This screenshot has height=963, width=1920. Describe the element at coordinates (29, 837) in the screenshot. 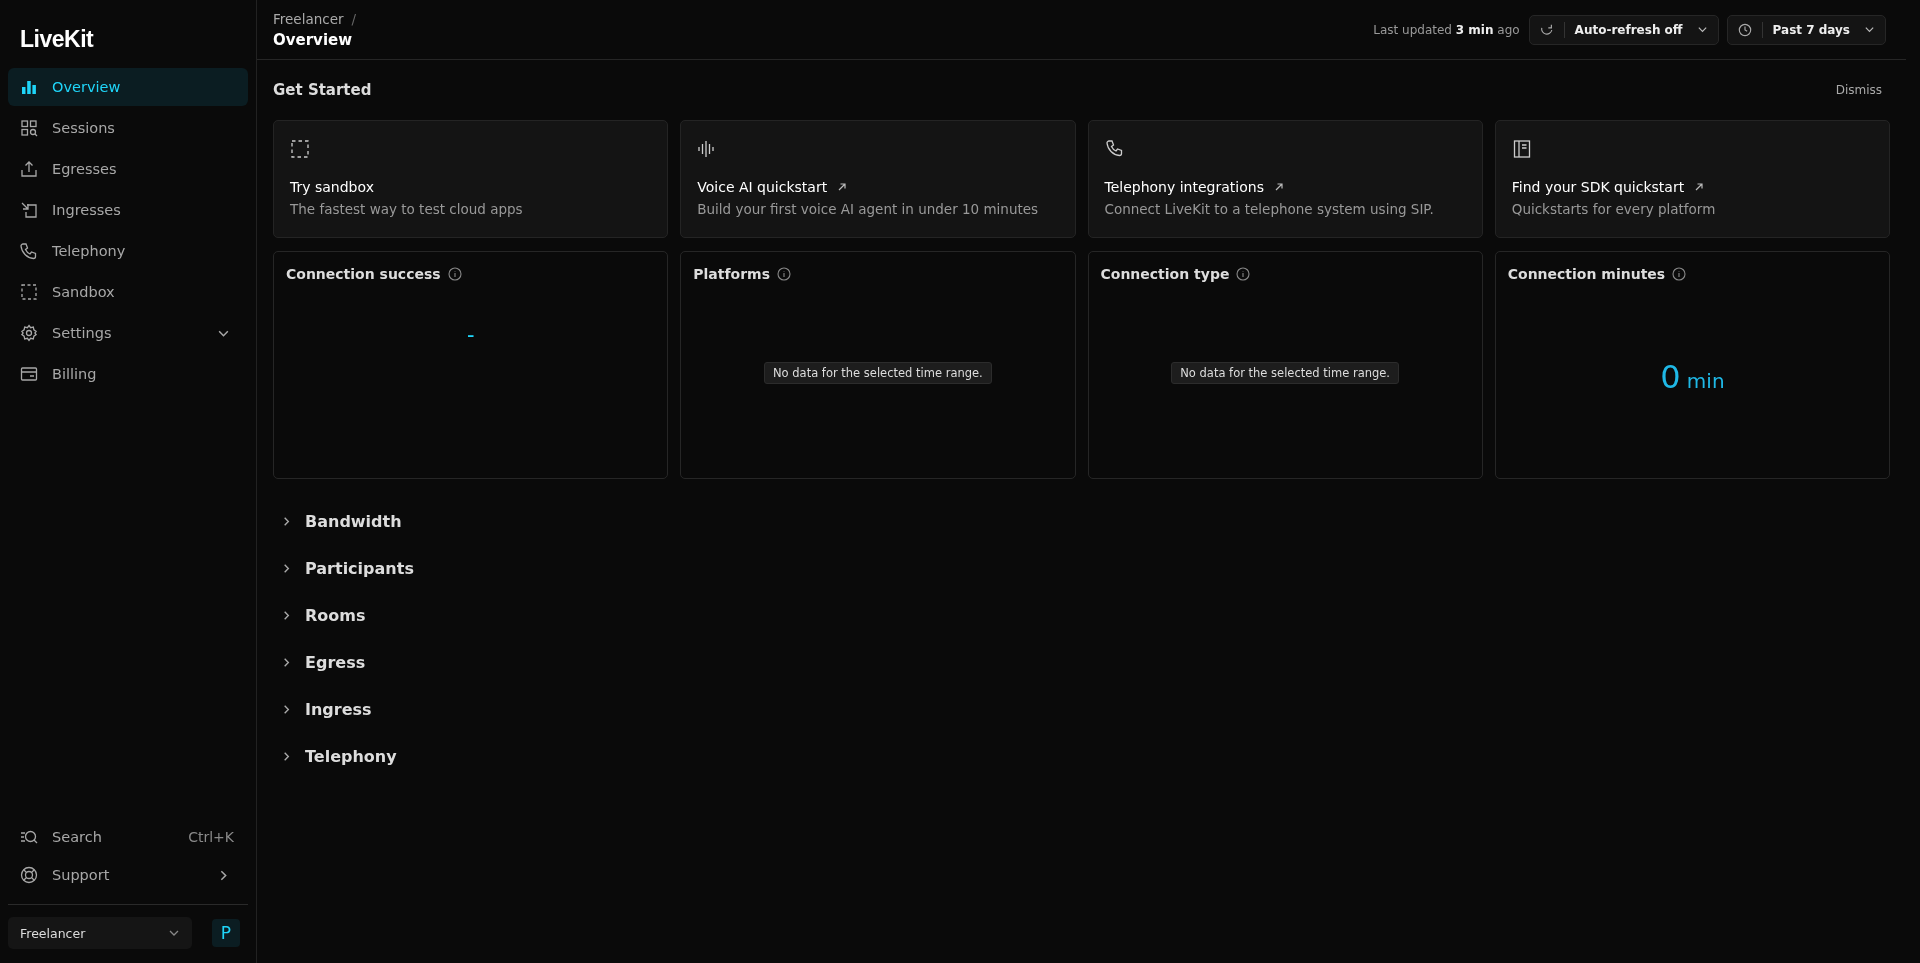

I see `search-icon` at that location.